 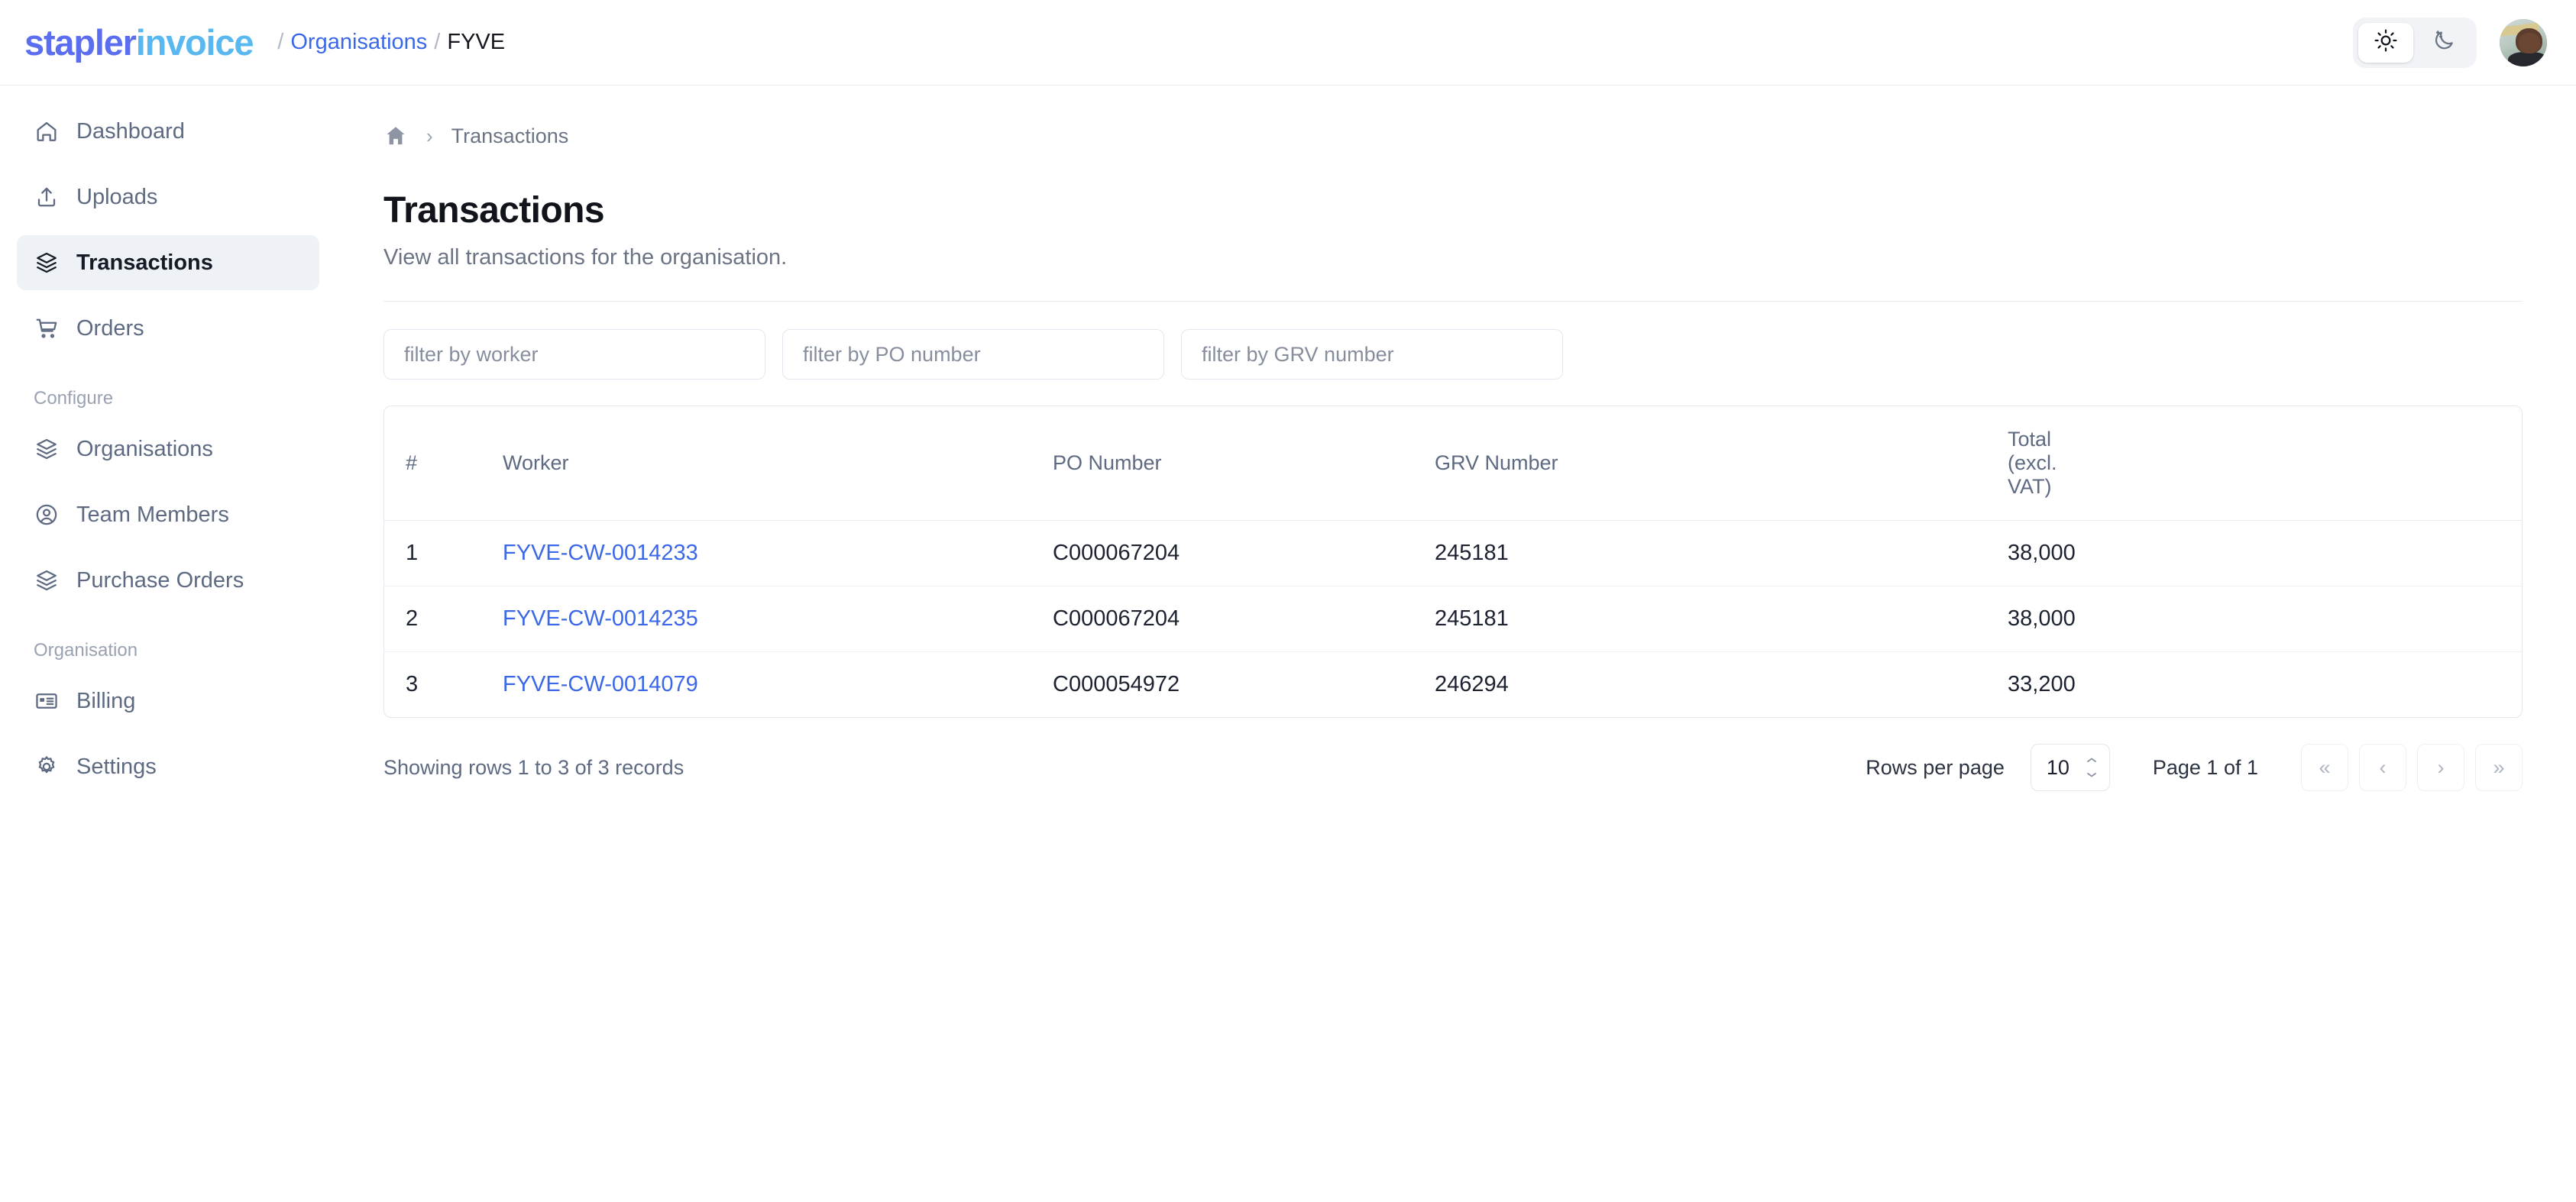 I want to click on sidebar-item-purchase-orders: Purchase Orders, so click(x=168, y=580).